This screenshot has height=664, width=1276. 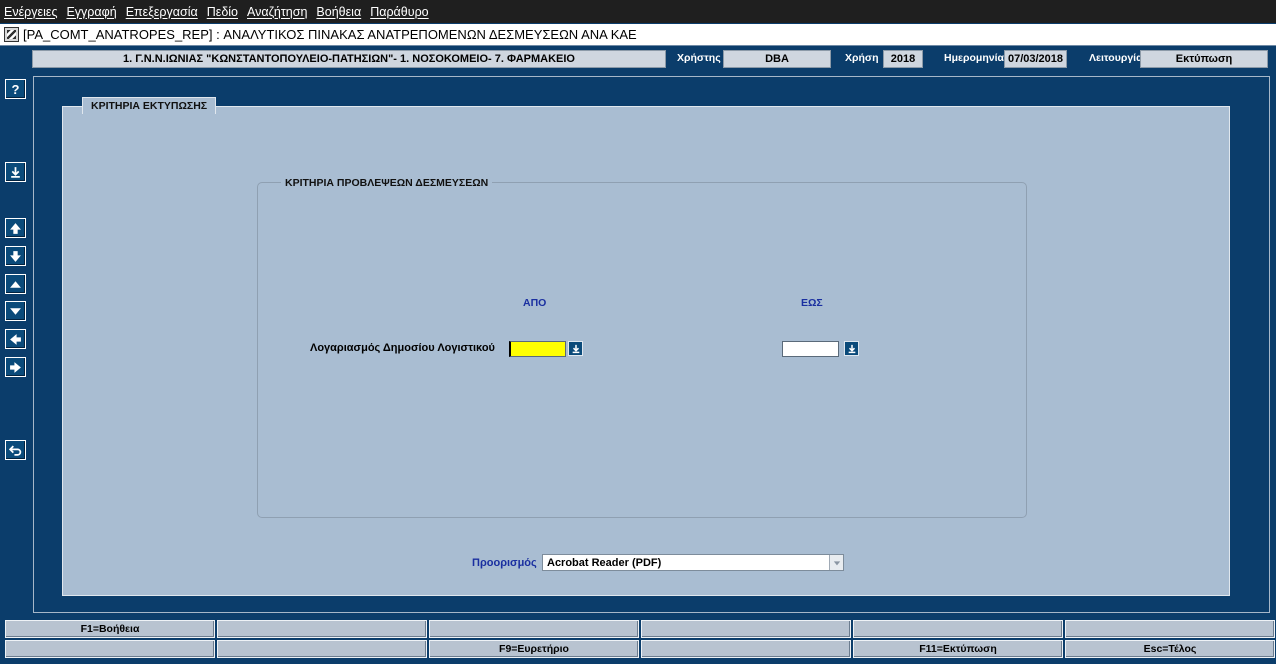 I want to click on triangle-up-icon, so click(x=15, y=284).